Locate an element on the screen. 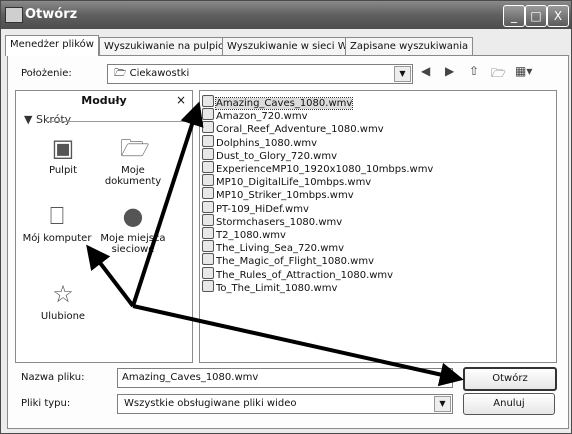  arrow-to-computer is located at coordinates (110, 276).